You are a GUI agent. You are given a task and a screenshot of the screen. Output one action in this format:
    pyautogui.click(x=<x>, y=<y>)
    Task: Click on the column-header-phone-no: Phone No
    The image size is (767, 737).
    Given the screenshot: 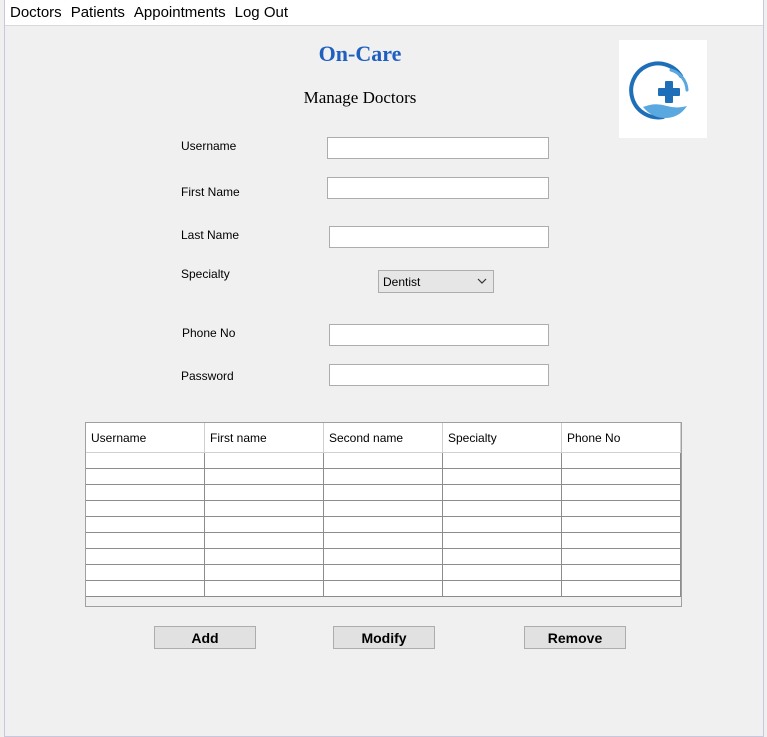 What is the action you would take?
    pyautogui.click(x=621, y=438)
    